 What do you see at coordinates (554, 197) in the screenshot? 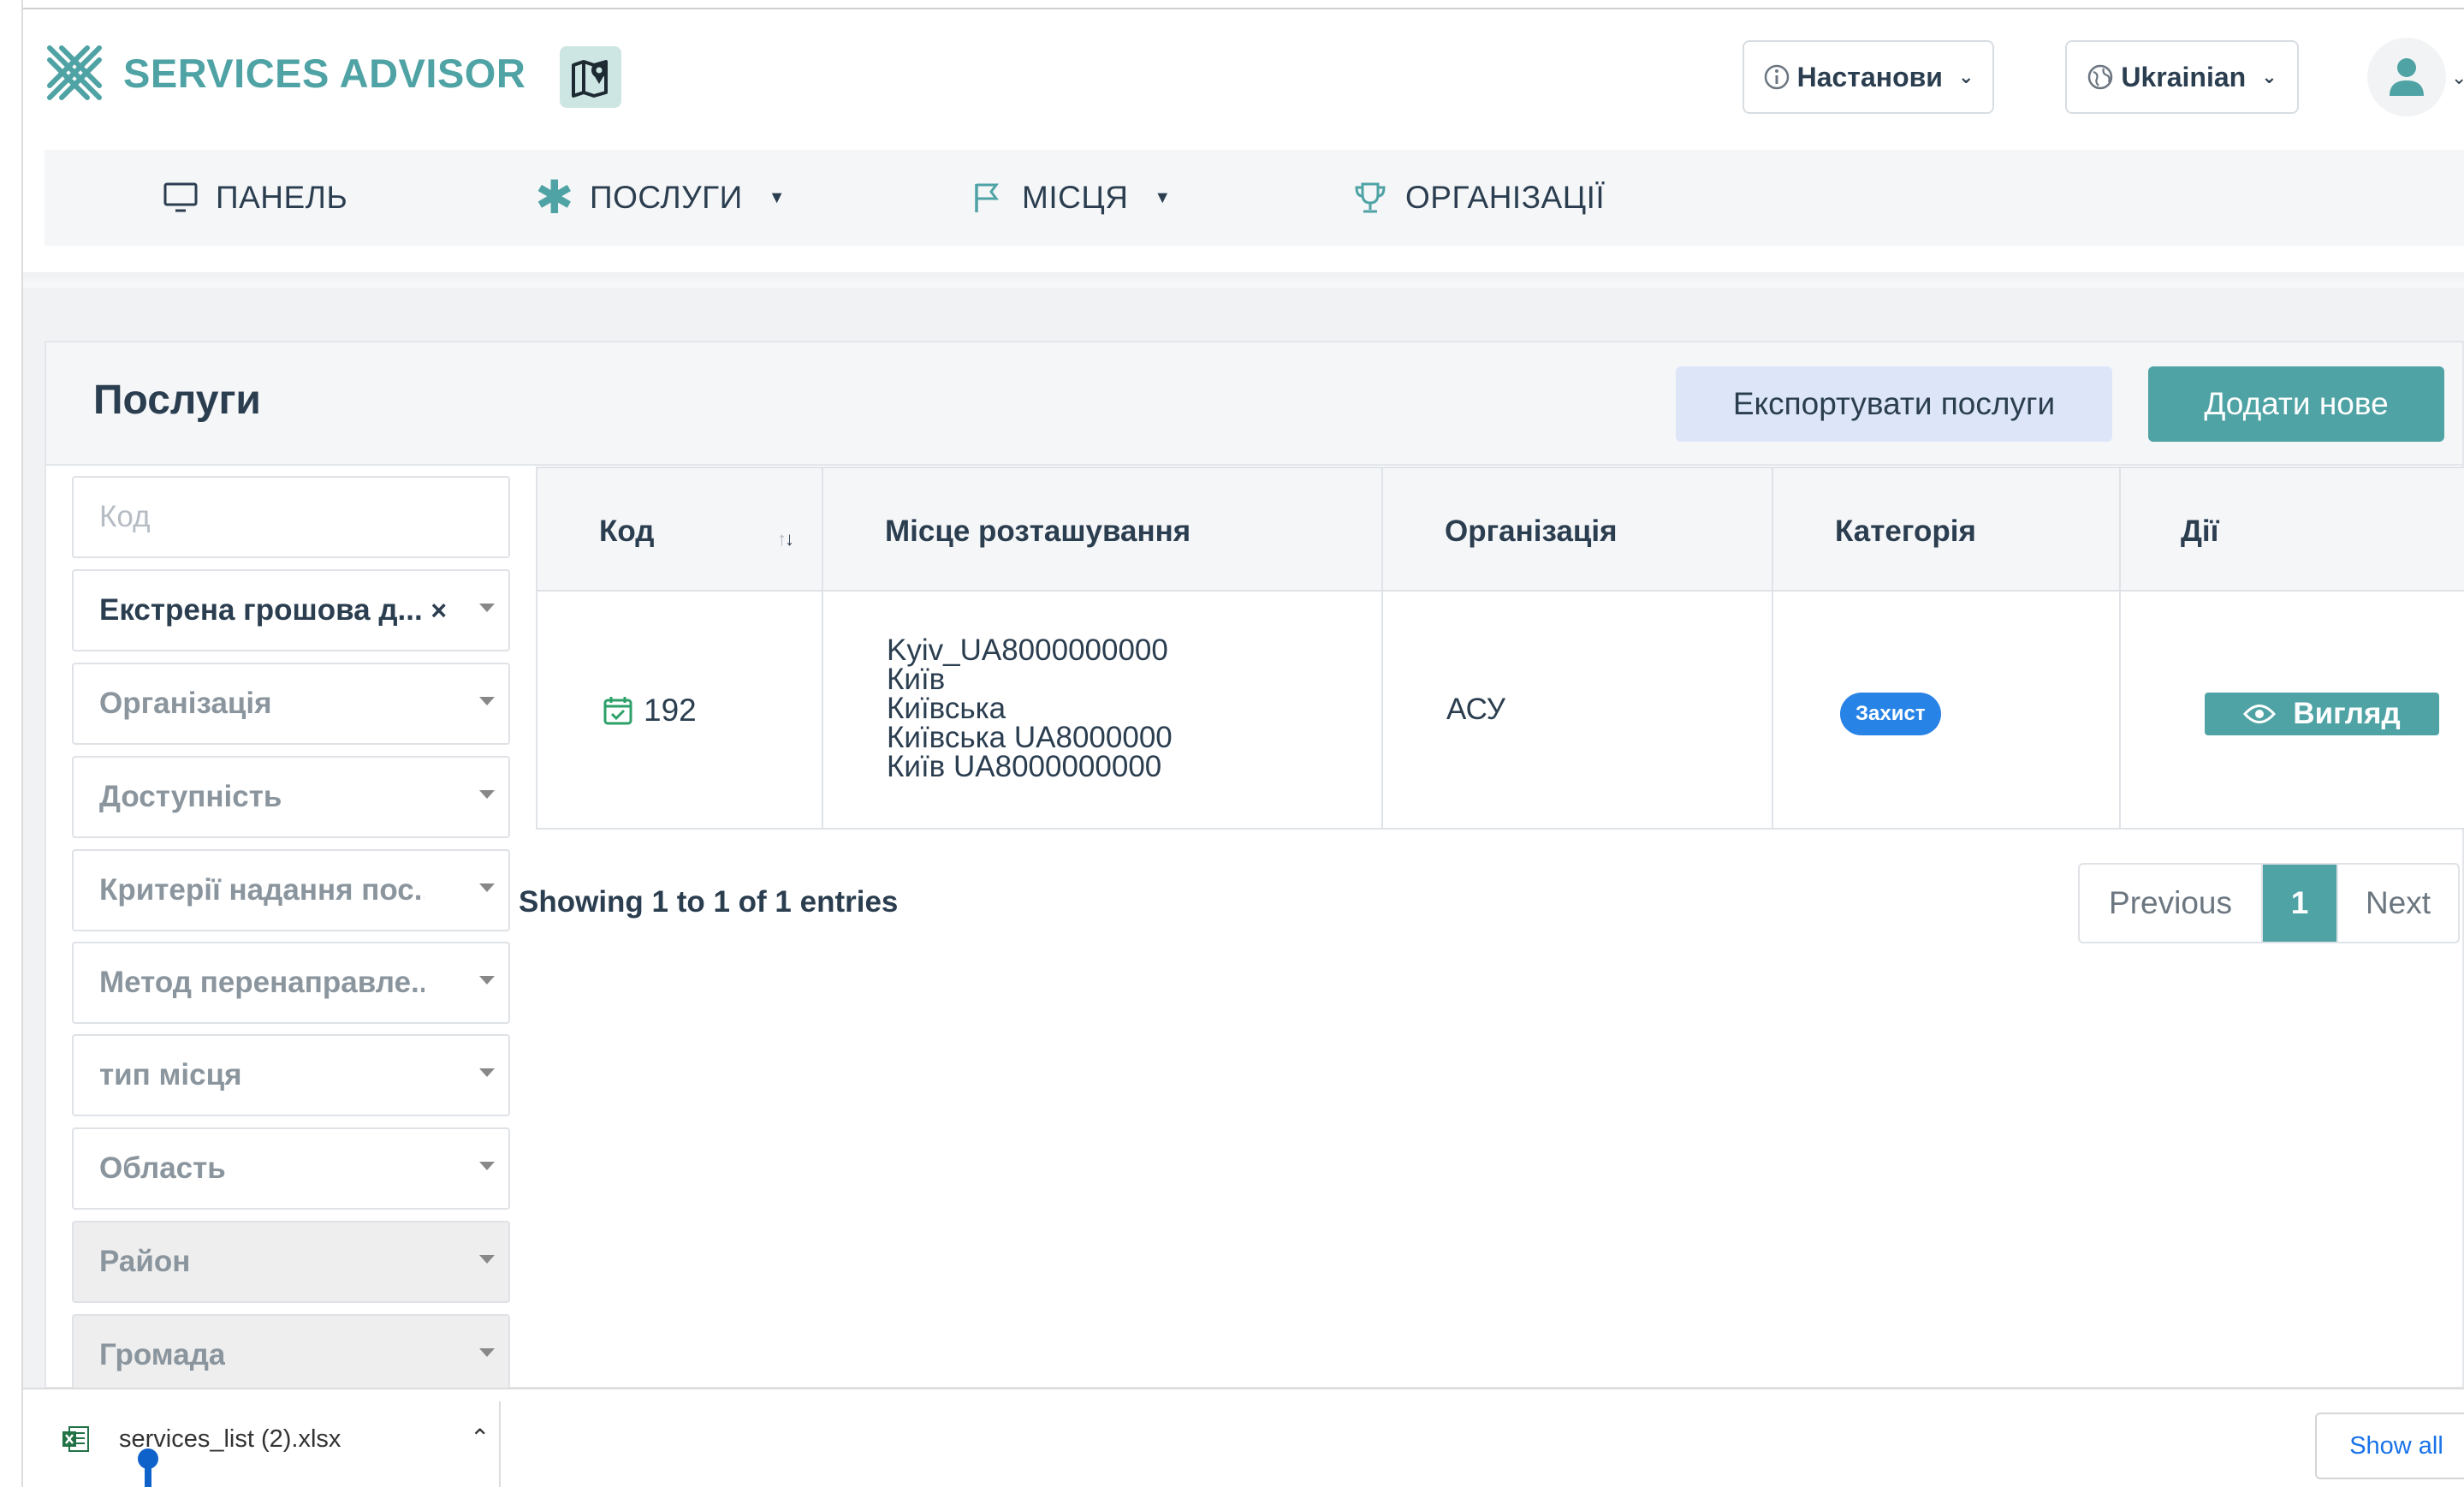
I see `asterisk-icon: ✱` at bounding box center [554, 197].